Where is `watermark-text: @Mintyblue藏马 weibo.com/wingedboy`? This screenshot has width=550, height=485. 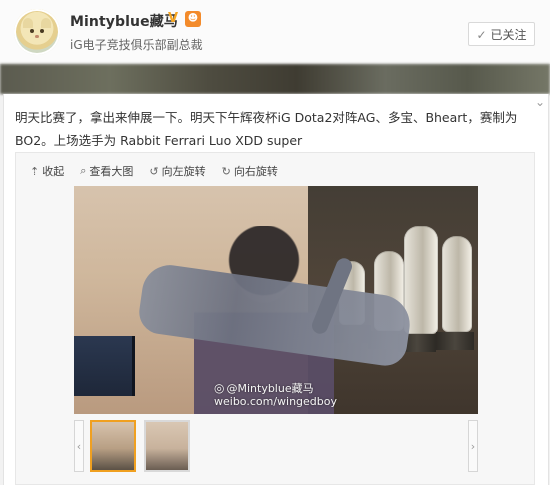 watermark-text: @Mintyblue藏马 weibo.com/wingedboy is located at coordinates (276, 395).